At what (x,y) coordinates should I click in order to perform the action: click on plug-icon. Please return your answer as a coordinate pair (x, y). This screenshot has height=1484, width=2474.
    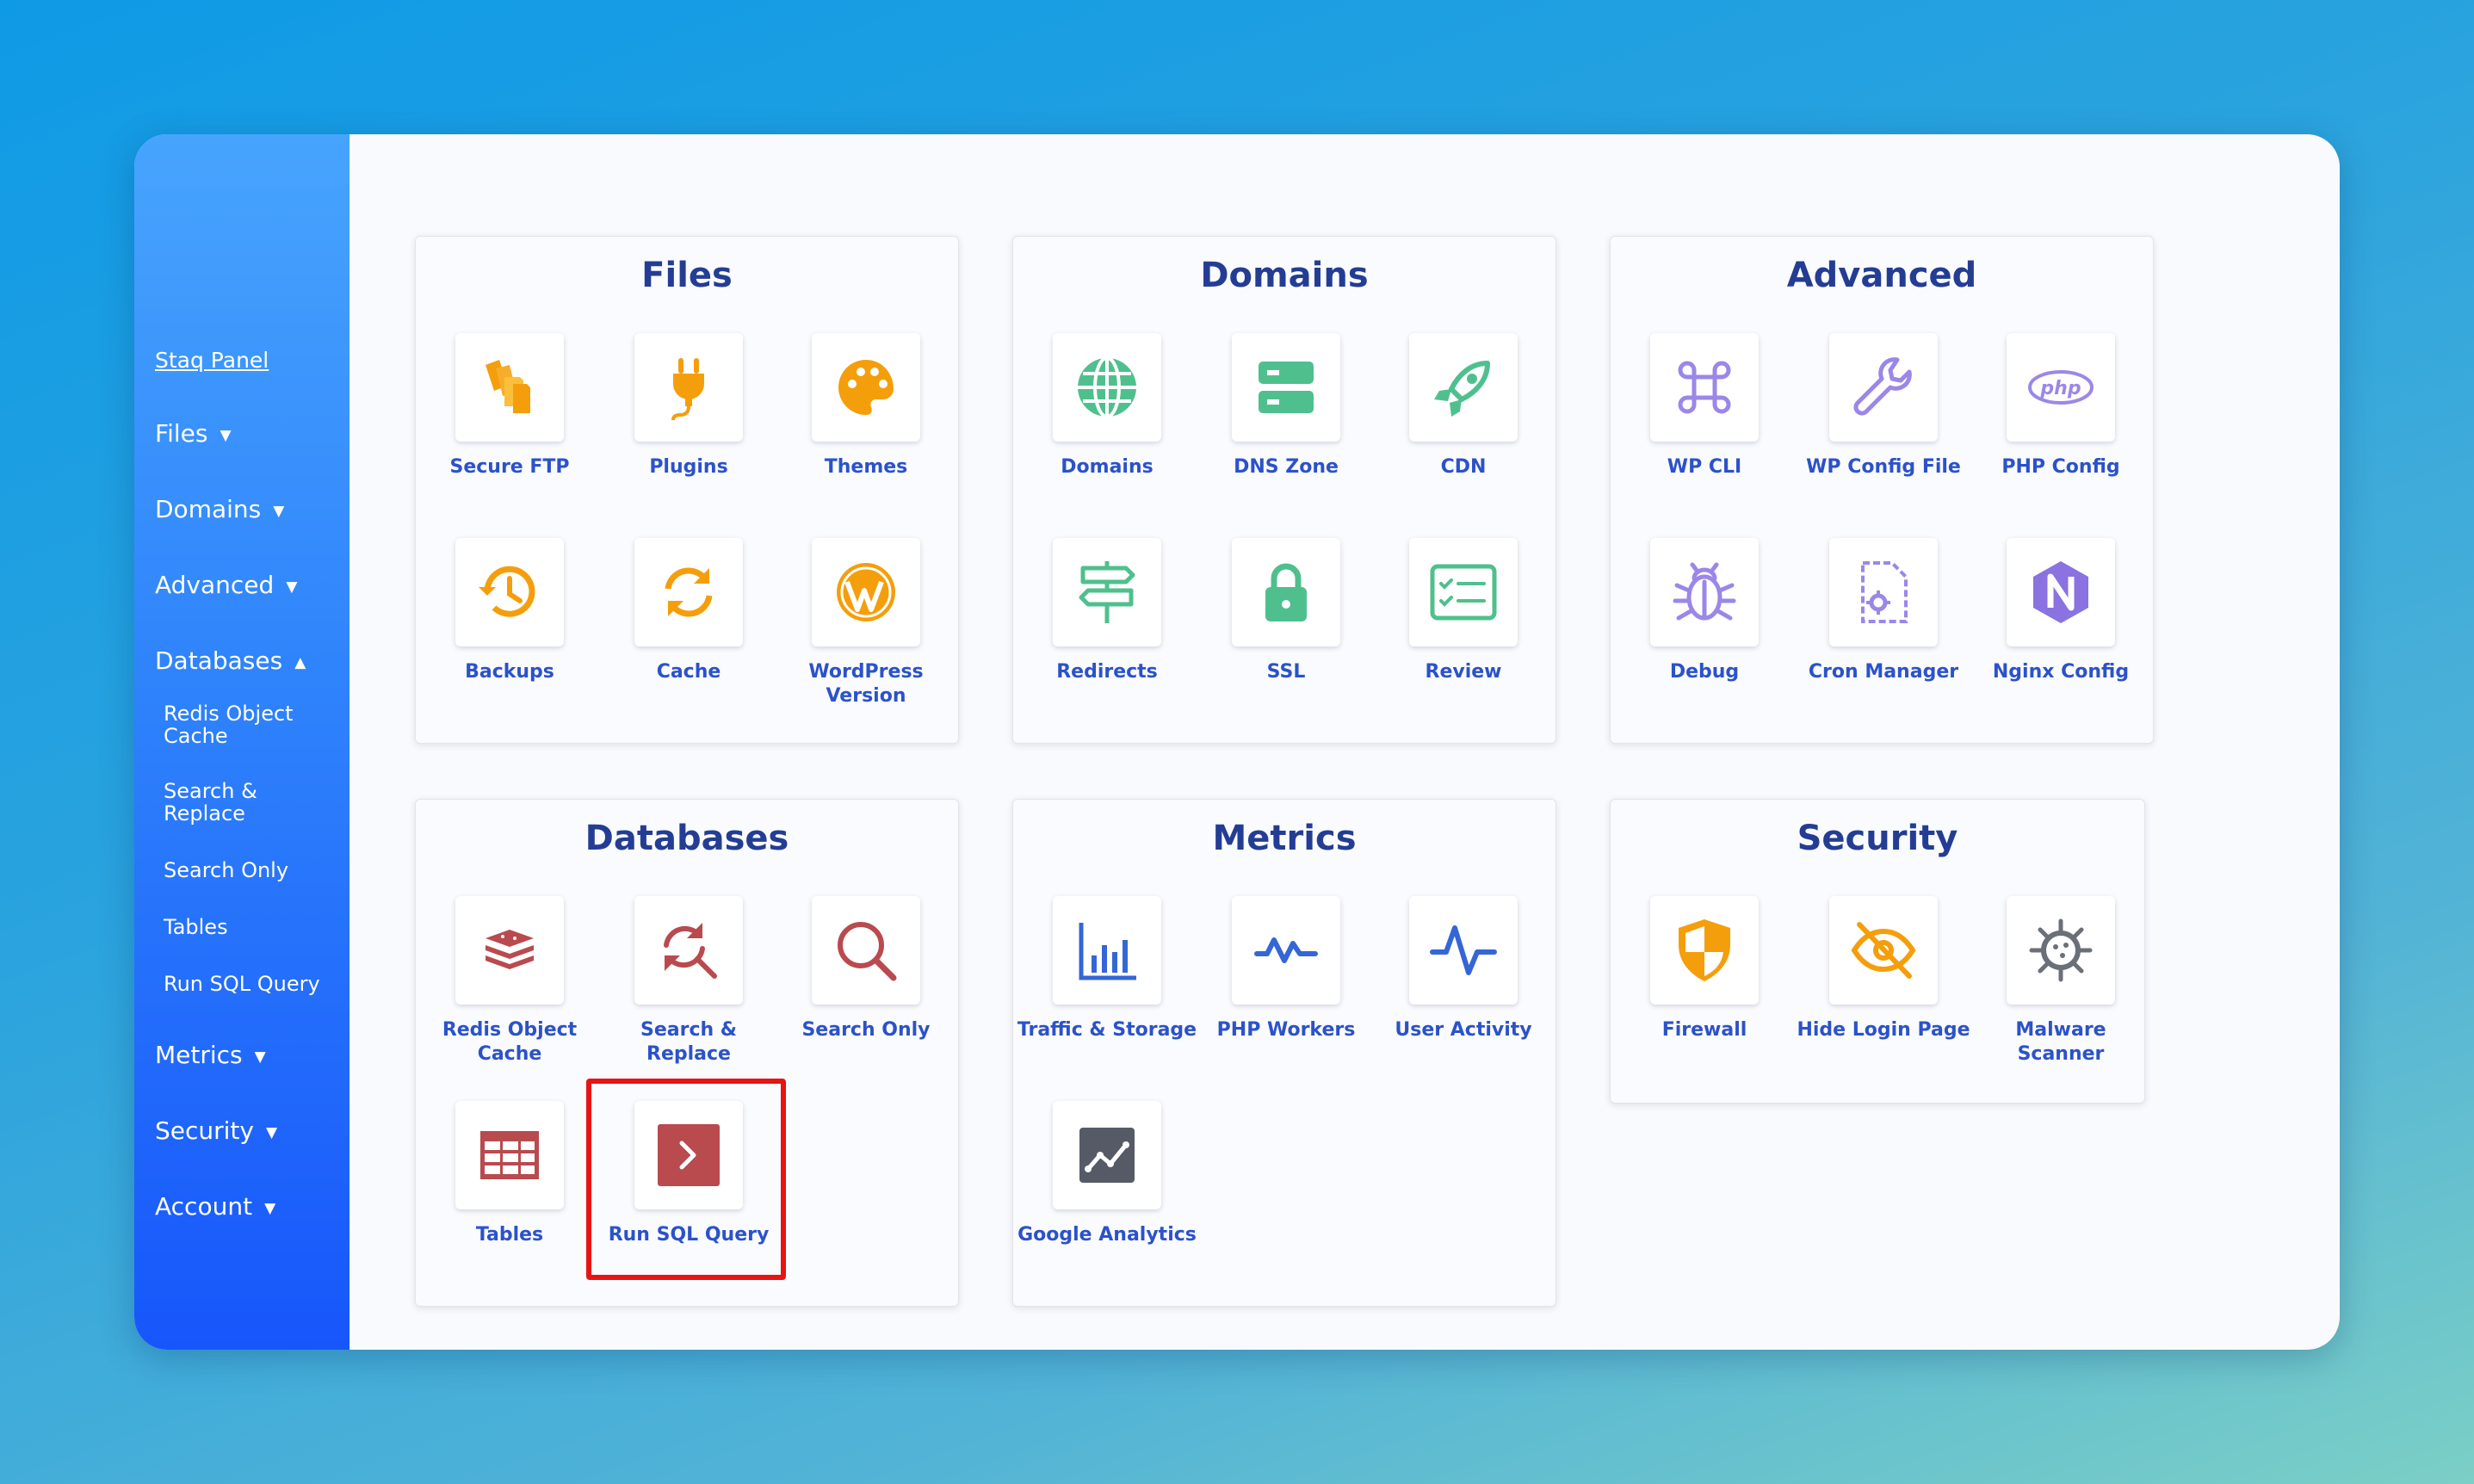
    Looking at the image, I should click on (688, 387).